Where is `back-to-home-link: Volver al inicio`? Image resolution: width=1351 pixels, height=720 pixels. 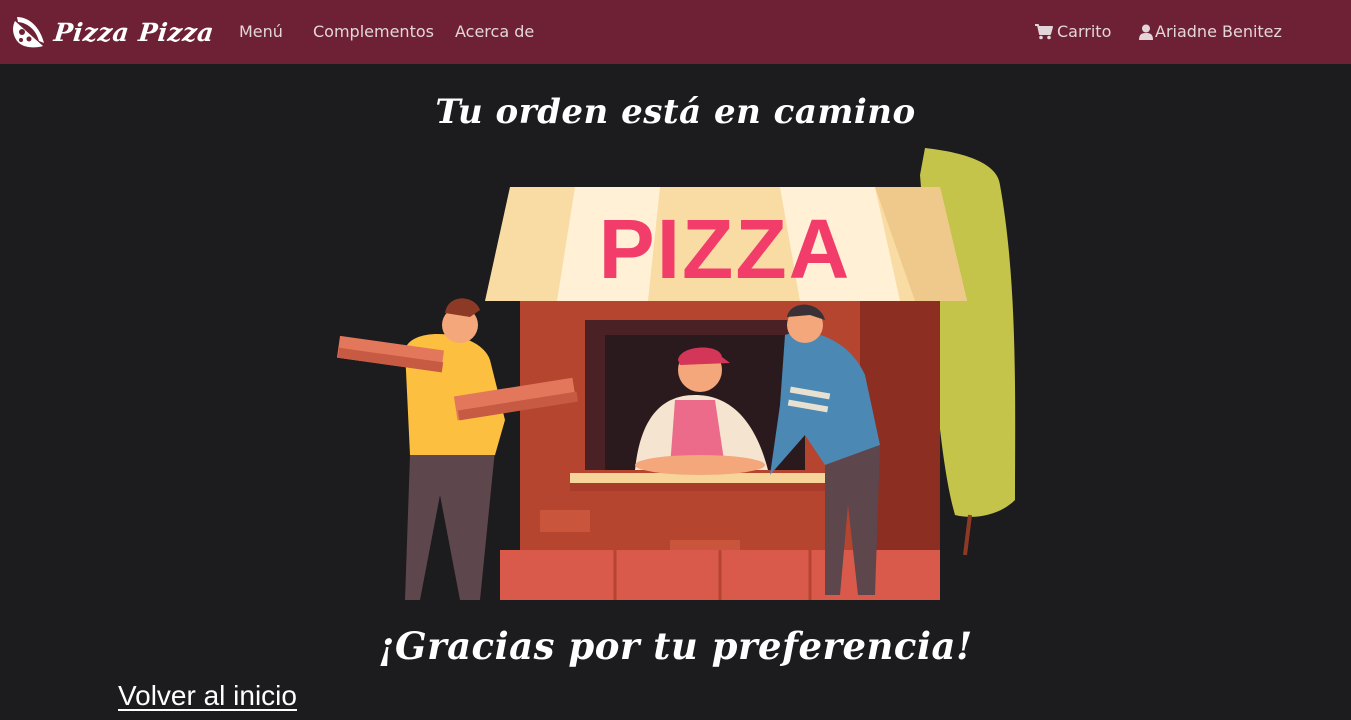 back-to-home-link: Volver al inicio is located at coordinates (207, 696).